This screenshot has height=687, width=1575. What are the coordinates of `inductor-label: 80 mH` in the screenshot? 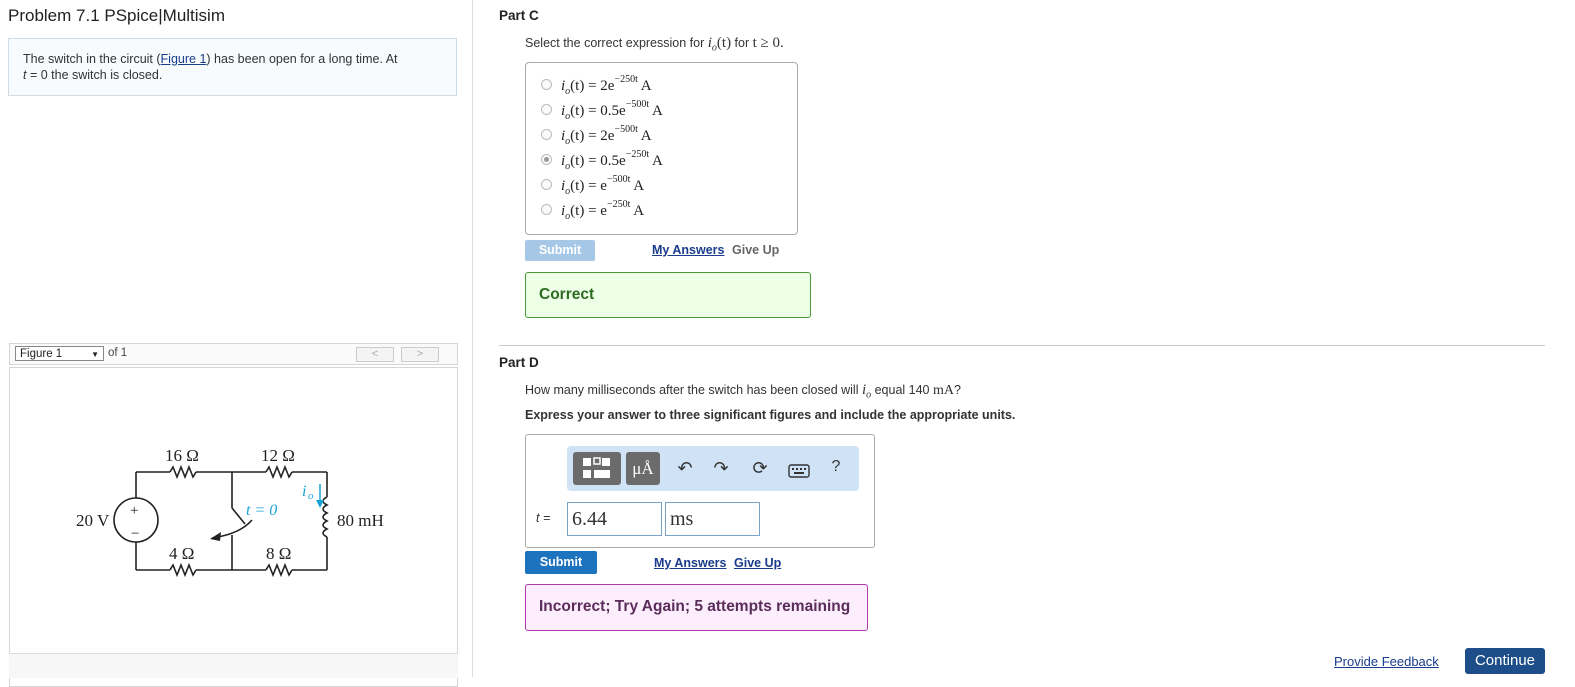 It's located at (360, 520).